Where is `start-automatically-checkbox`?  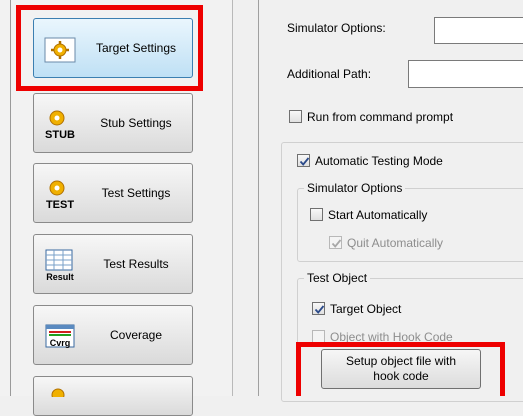
start-automatically-checkbox is located at coordinates (316, 214).